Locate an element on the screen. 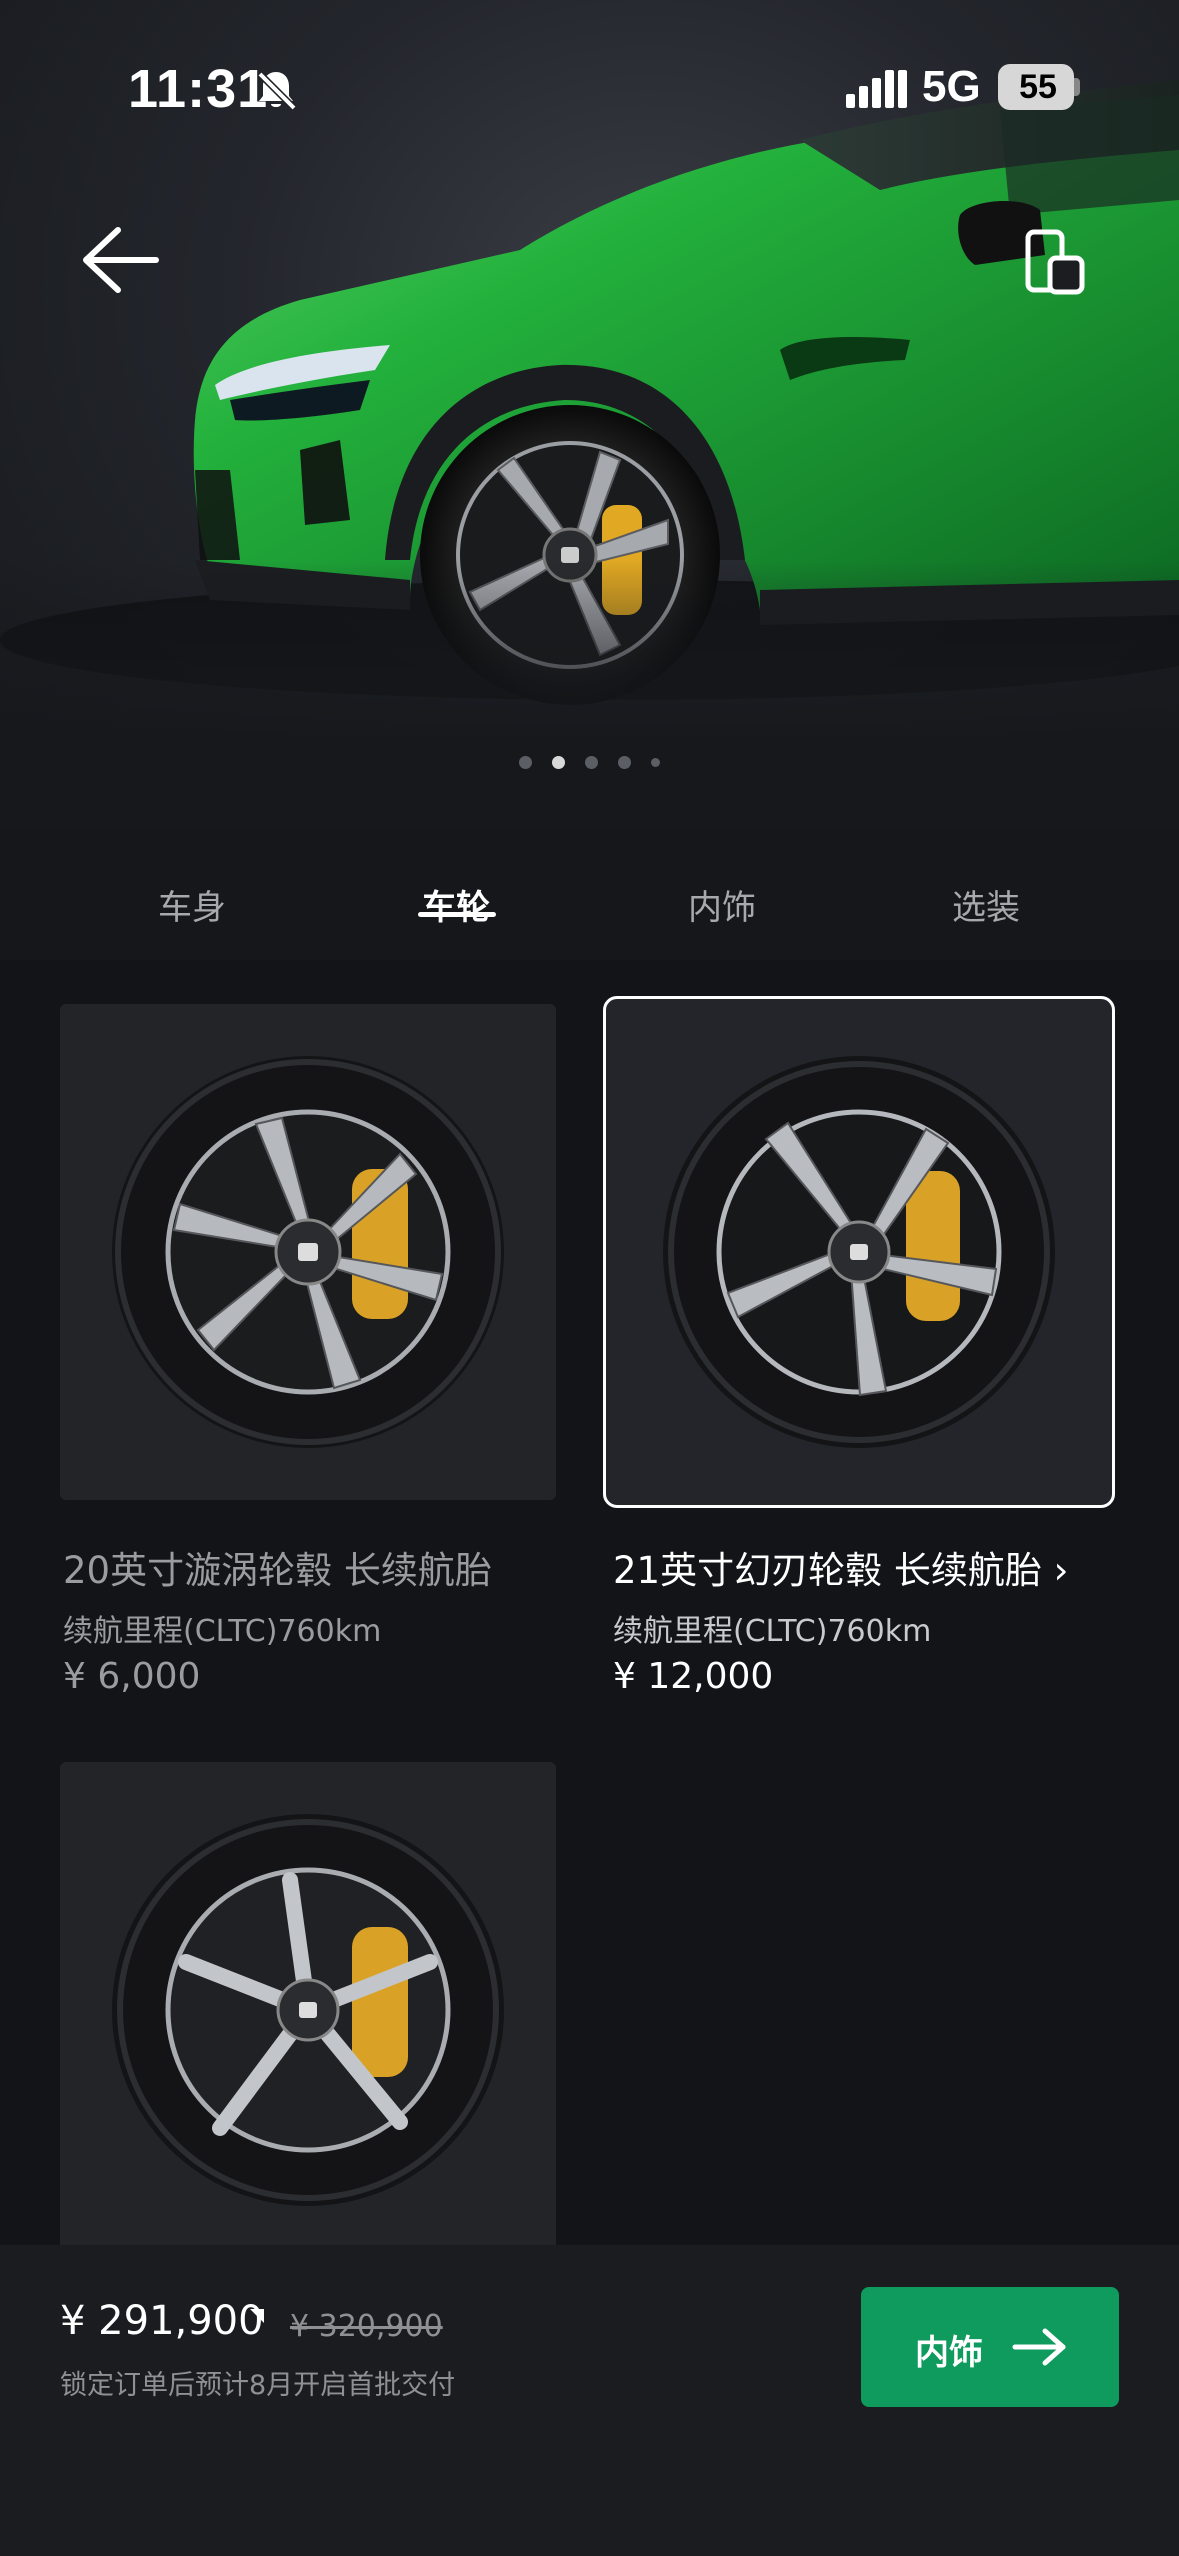  hero-floor-shadow is located at coordinates (589, 695).